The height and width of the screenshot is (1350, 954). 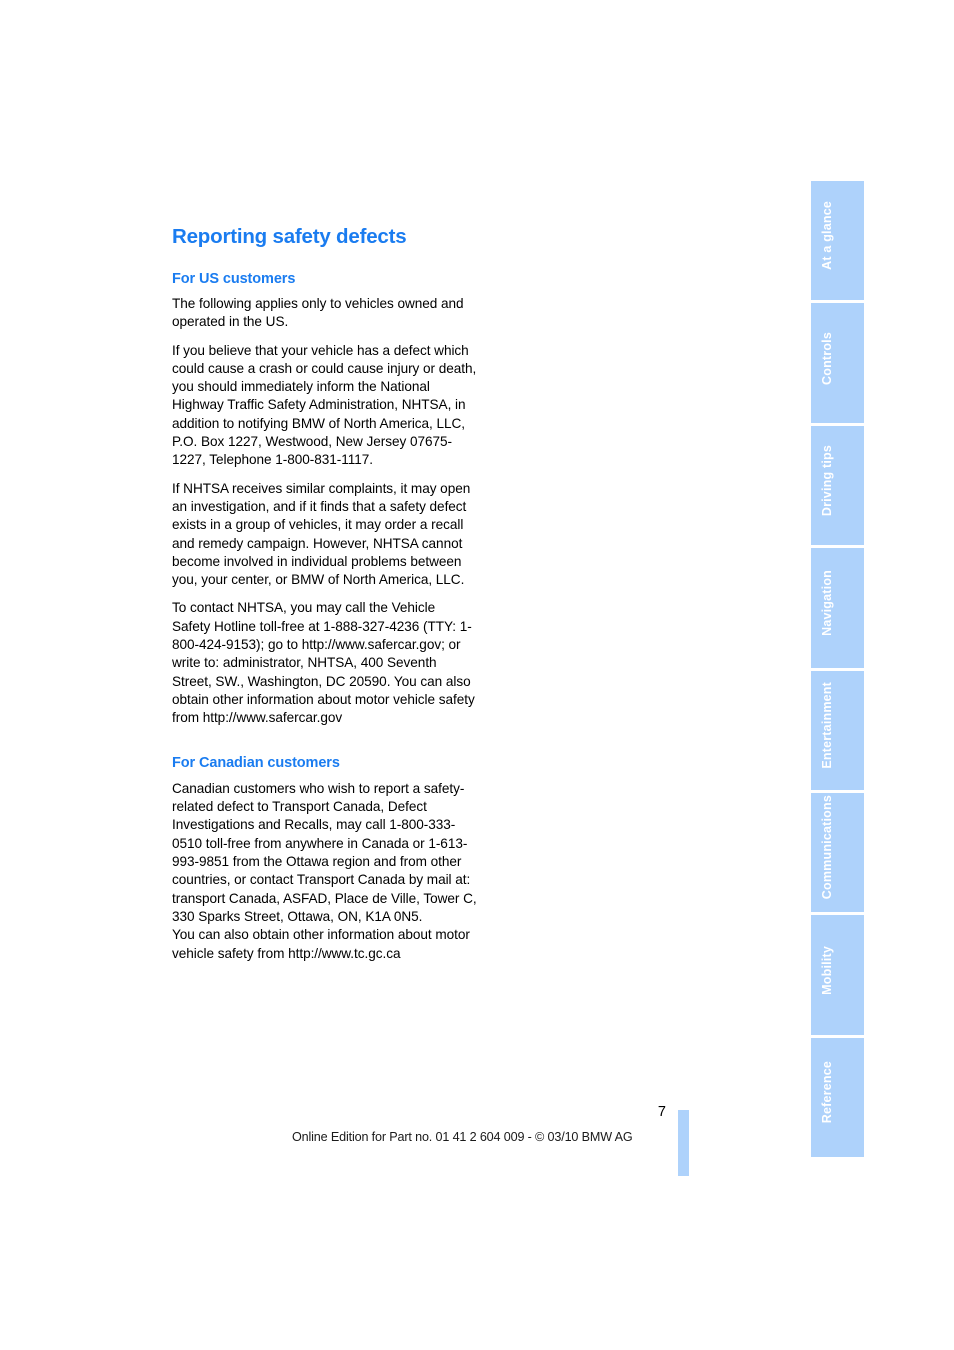 I want to click on side-tab-label: Reference, so click(x=827, y=1092).